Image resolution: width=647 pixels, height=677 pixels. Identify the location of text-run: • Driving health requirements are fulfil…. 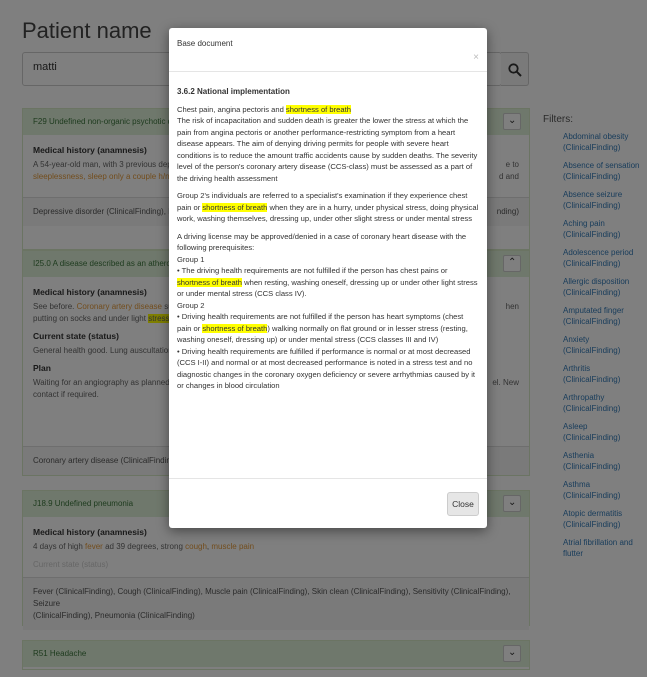
(326, 368).